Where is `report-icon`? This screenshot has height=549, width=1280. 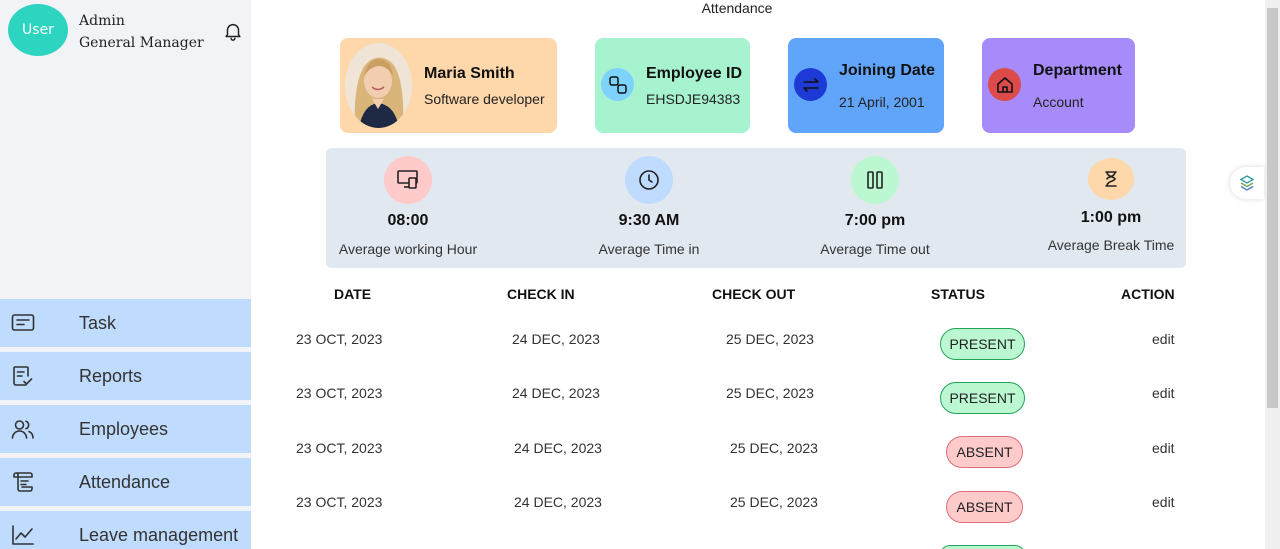 report-icon is located at coordinates (23, 376).